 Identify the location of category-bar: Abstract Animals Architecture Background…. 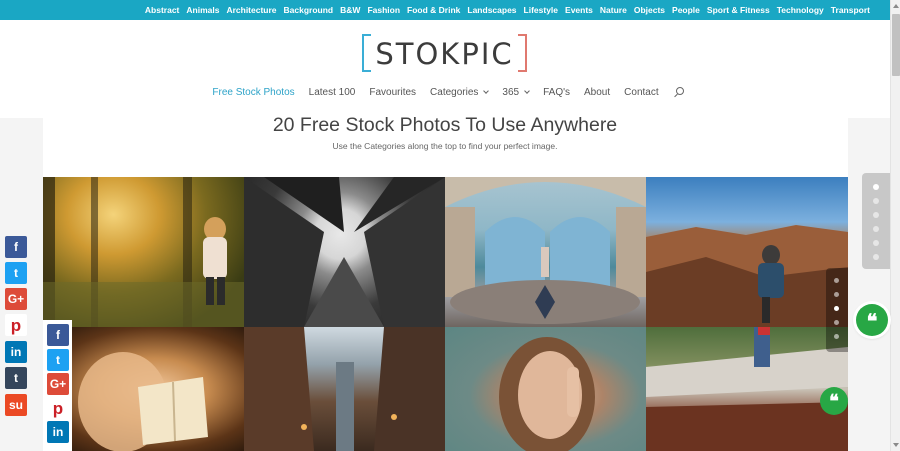
(445, 10).